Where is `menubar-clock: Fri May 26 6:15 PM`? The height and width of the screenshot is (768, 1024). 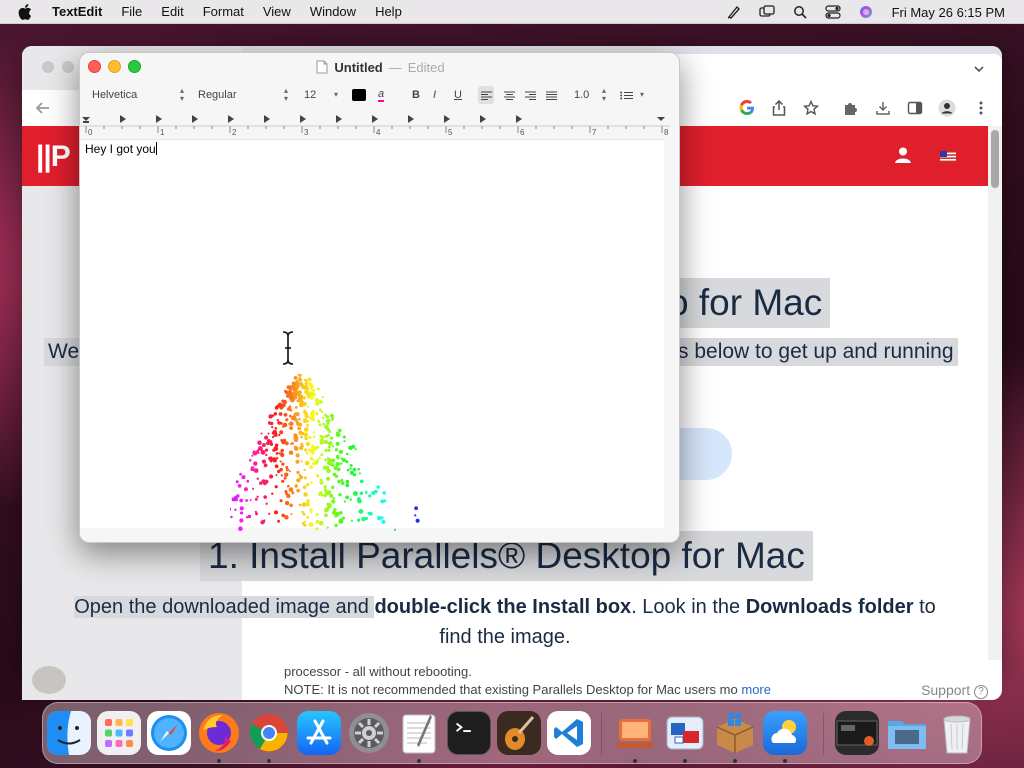
menubar-clock: Fri May 26 6:15 PM is located at coordinates (948, 12).